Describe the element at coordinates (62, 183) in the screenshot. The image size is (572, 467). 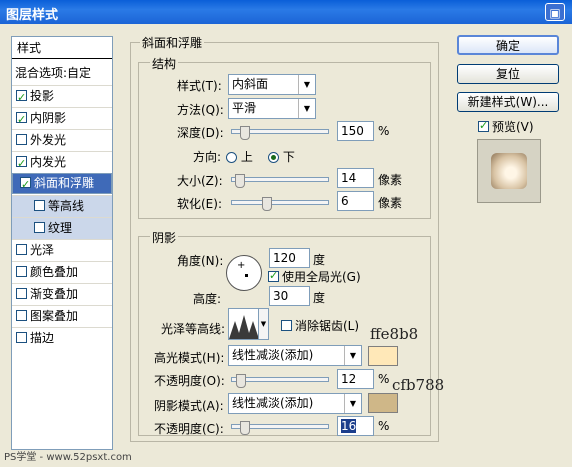
I see `style-item: 斜面和浮雕` at that location.